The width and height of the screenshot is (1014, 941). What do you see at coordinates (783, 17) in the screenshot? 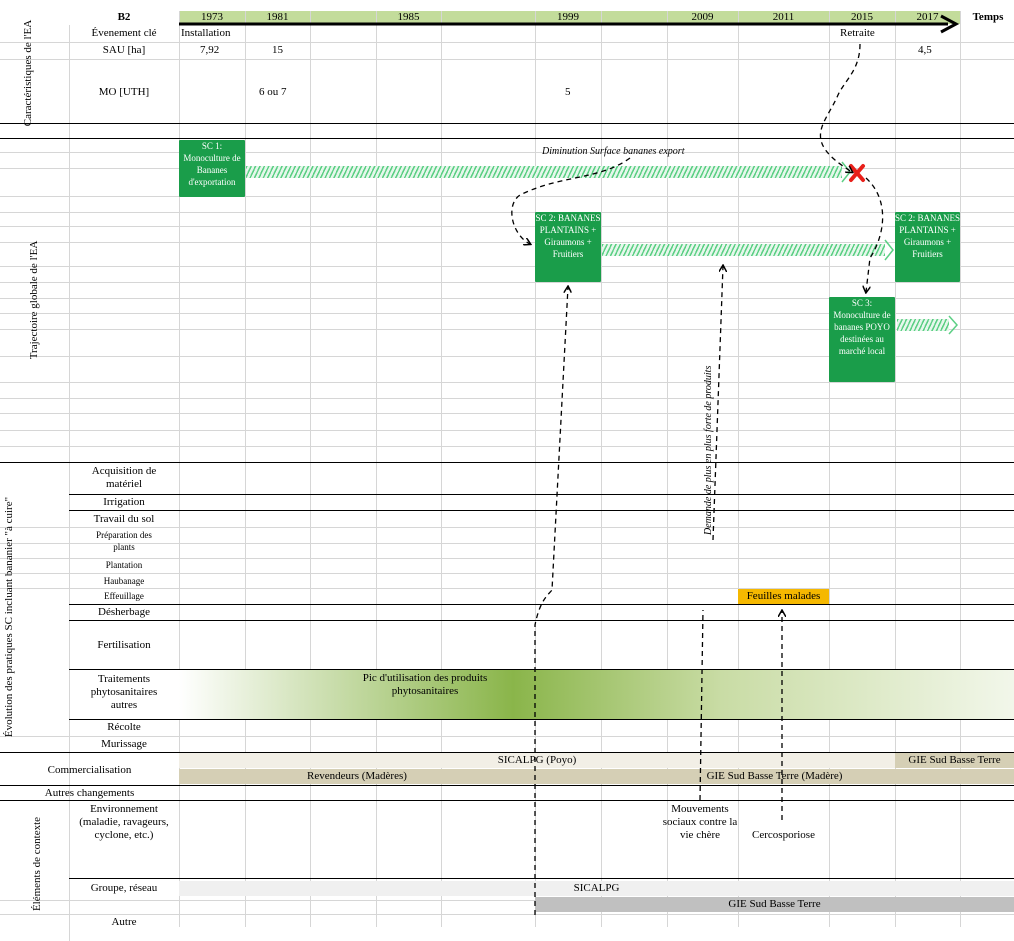
I see `year-2011: 2011` at bounding box center [783, 17].